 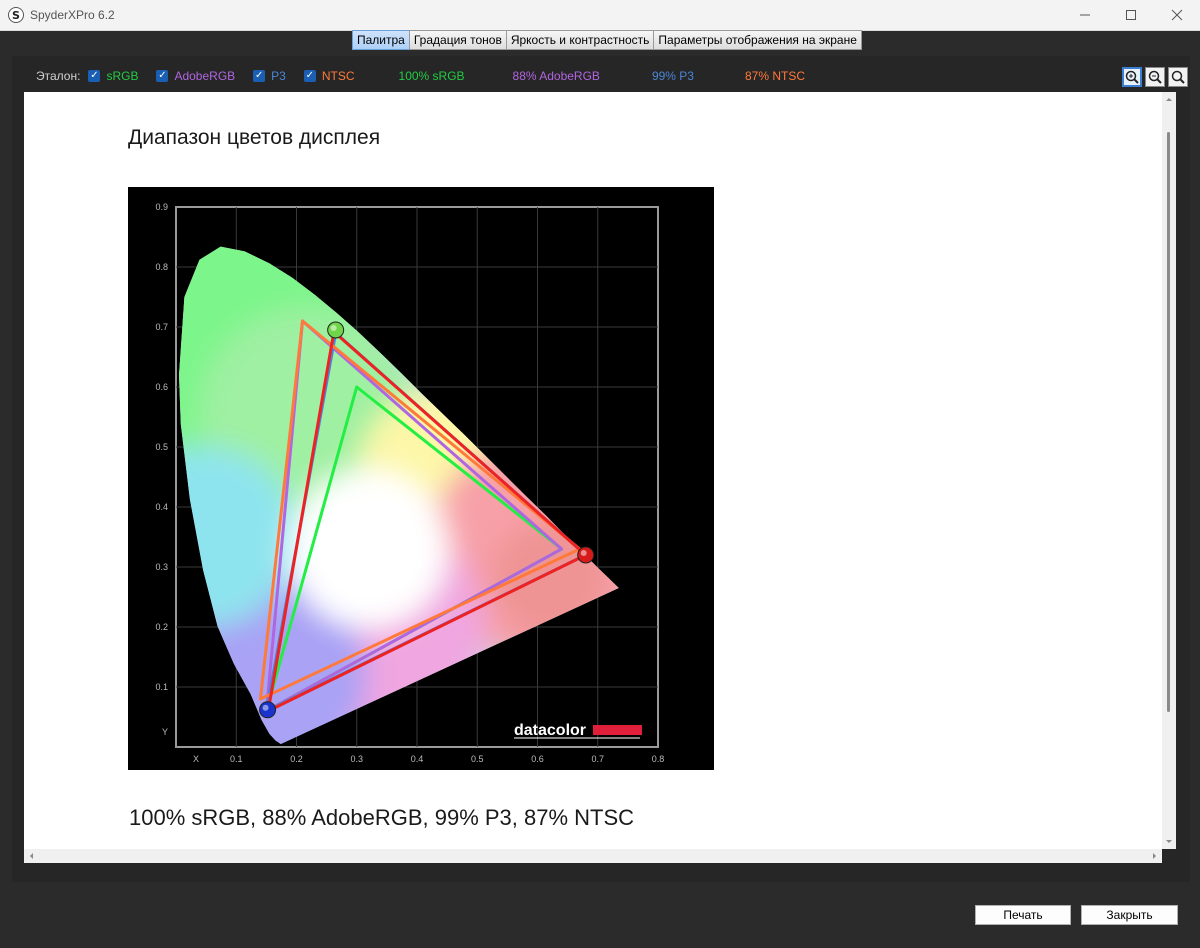 I want to click on srgb-checkbox: ✓, so click(x=94, y=76).